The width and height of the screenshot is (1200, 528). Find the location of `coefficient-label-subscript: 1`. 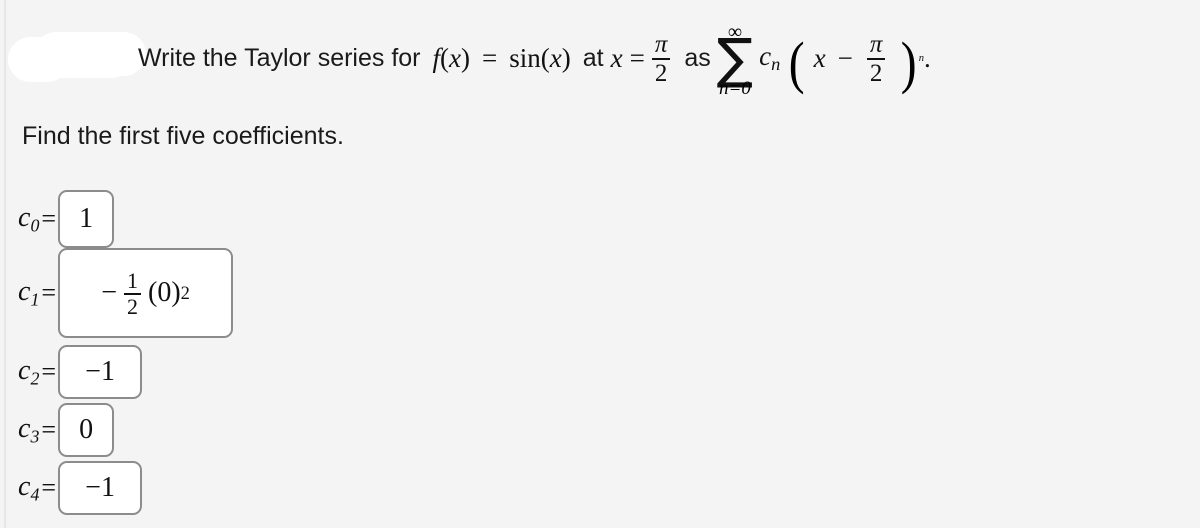

coefficient-label-subscript: 1 is located at coordinates (35, 299).